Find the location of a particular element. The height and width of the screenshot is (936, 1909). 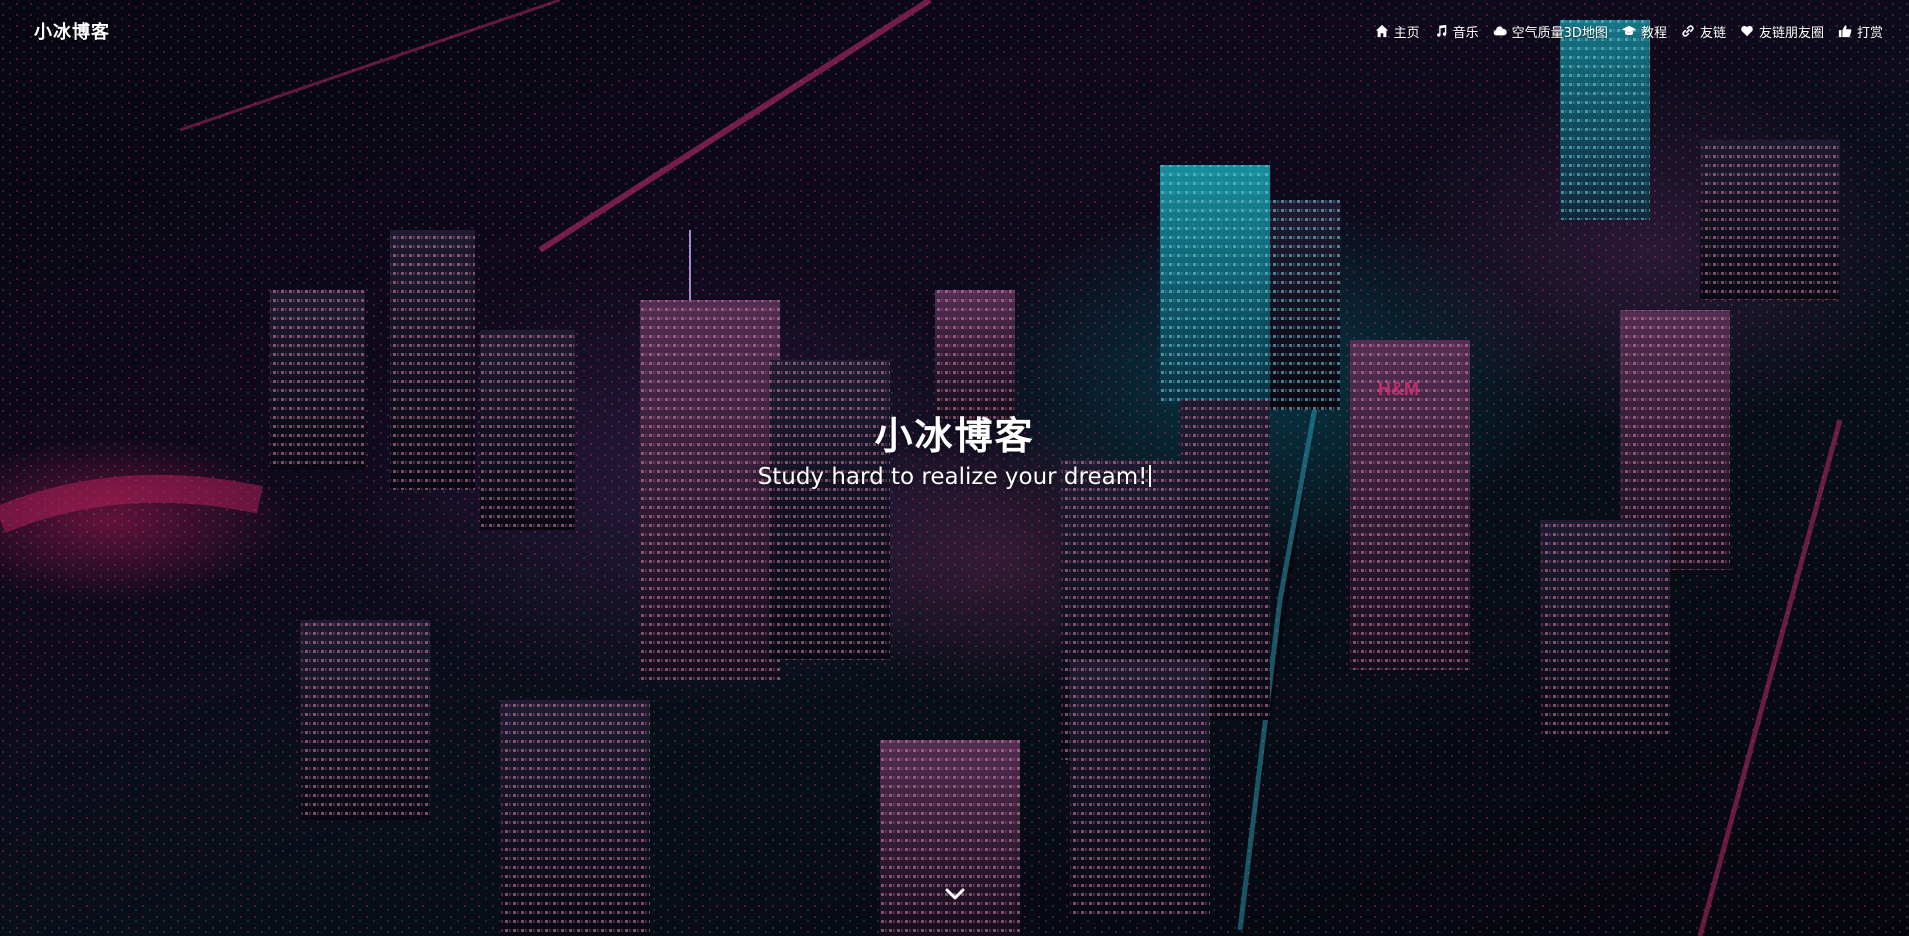

link-icon is located at coordinates (1688, 31).